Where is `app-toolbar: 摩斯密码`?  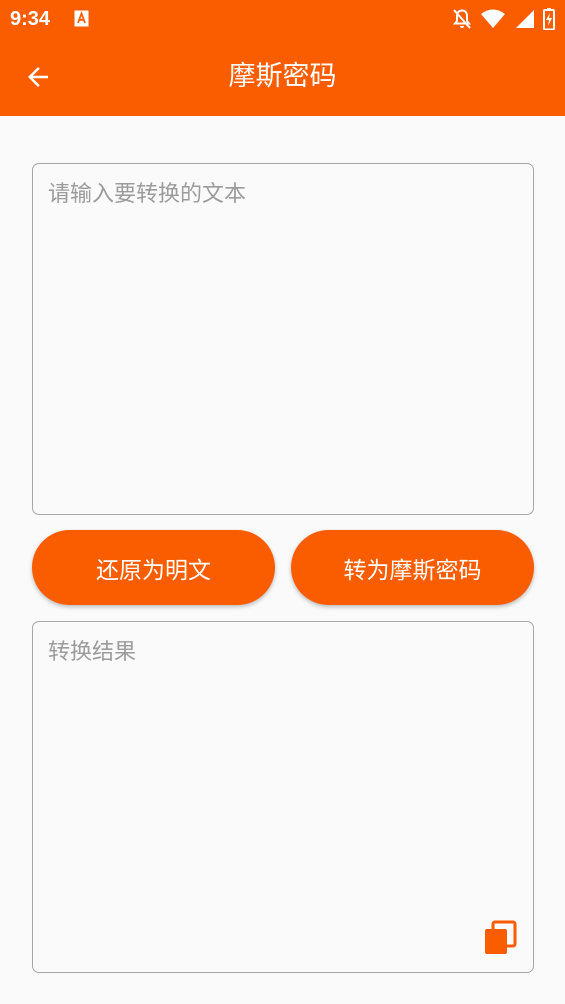
app-toolbar: 摩斯密码 is located at coordinates (282, 77).